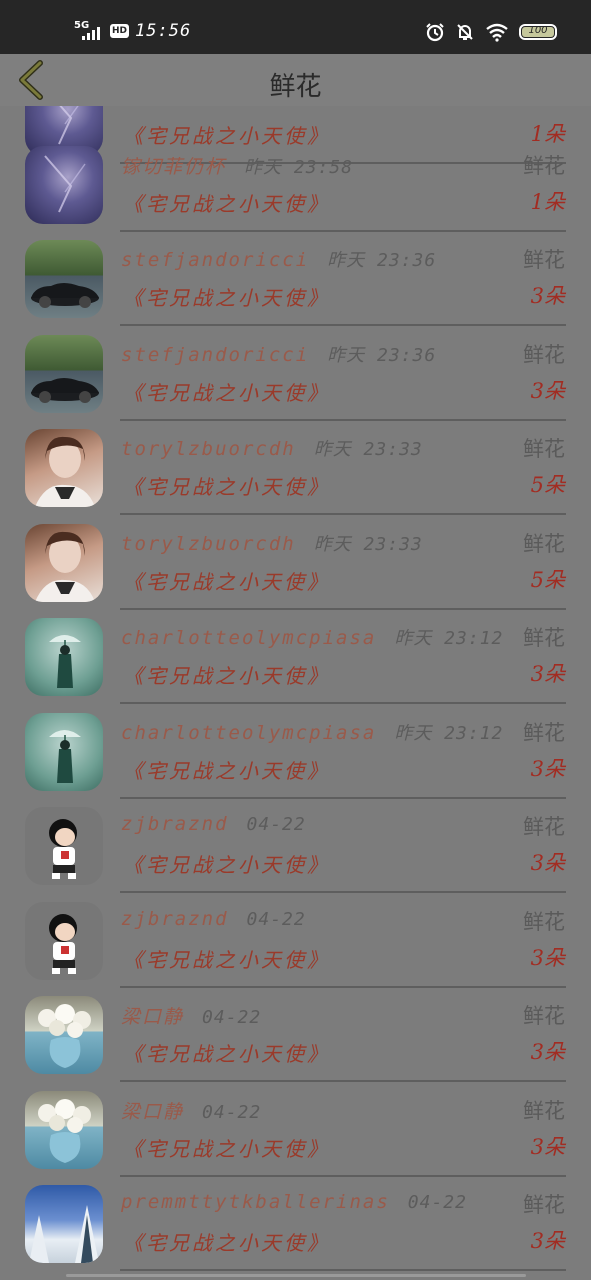  What do you see at coordinates (82, 25) in the screenshot?
I see `network-type: 5G` at bounding box center [82, 25].